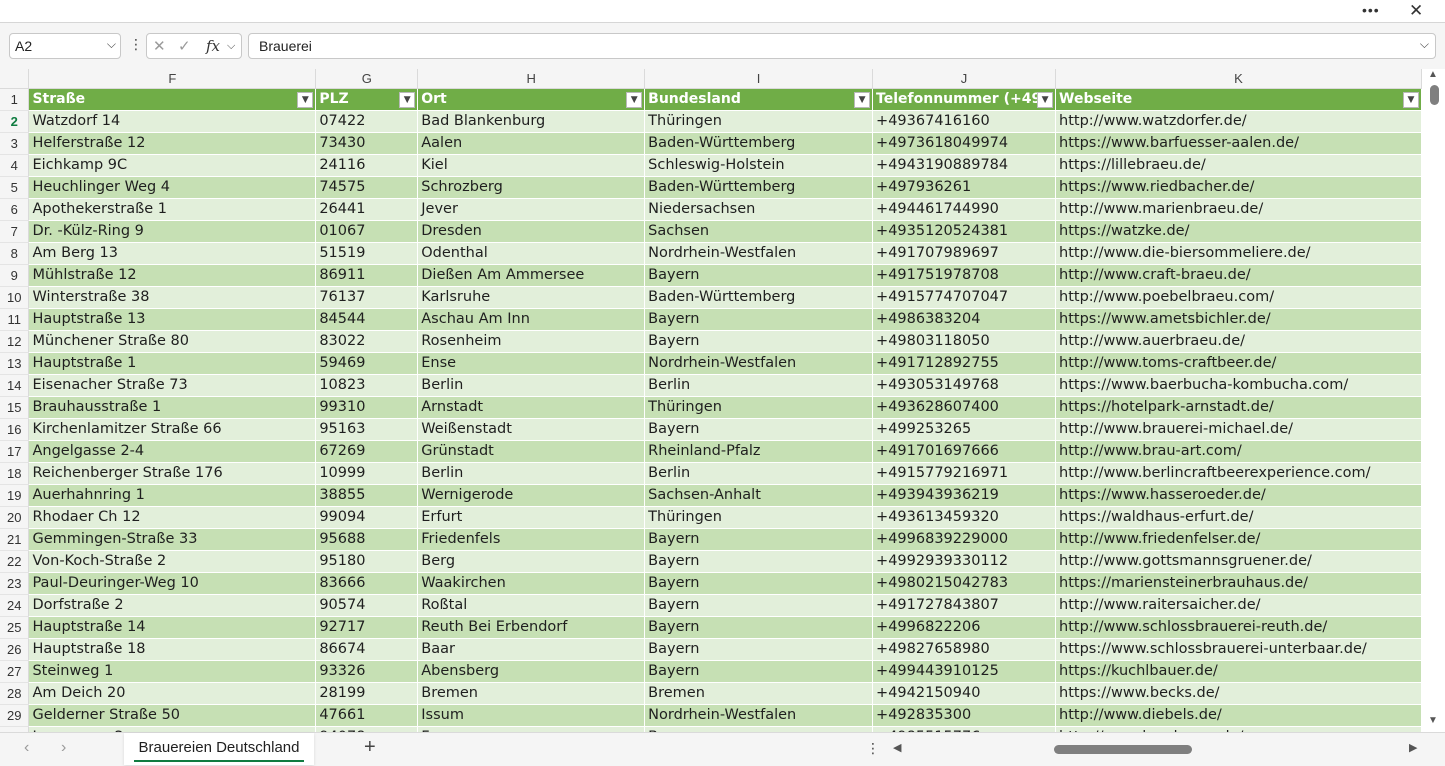 Image resolution: width=1445 pixels, height=766 pixels. I want to click on table-cell: Heuchlinger Weg 4, so click(172, 187).